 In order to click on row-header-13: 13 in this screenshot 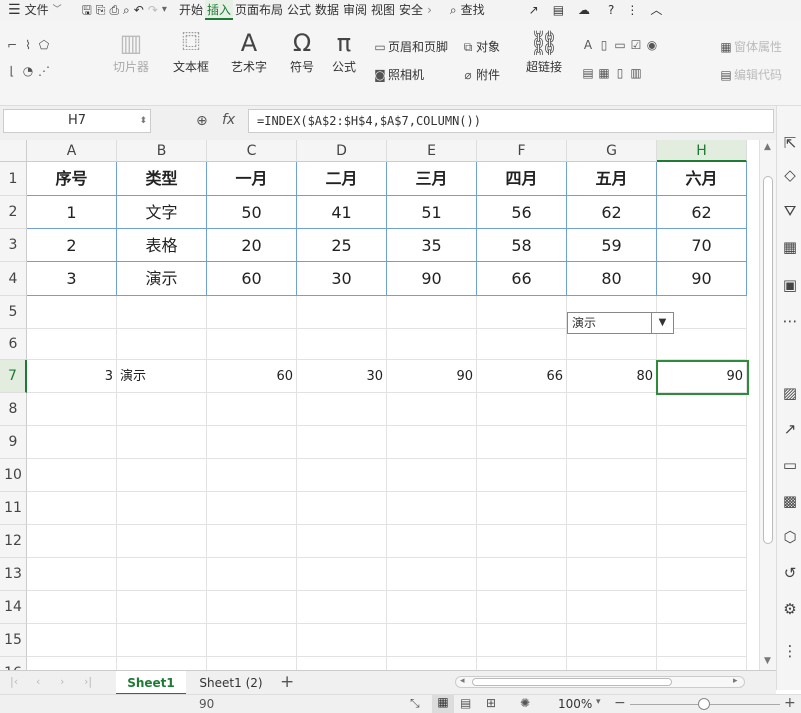, I will do `click(13, 574)`.